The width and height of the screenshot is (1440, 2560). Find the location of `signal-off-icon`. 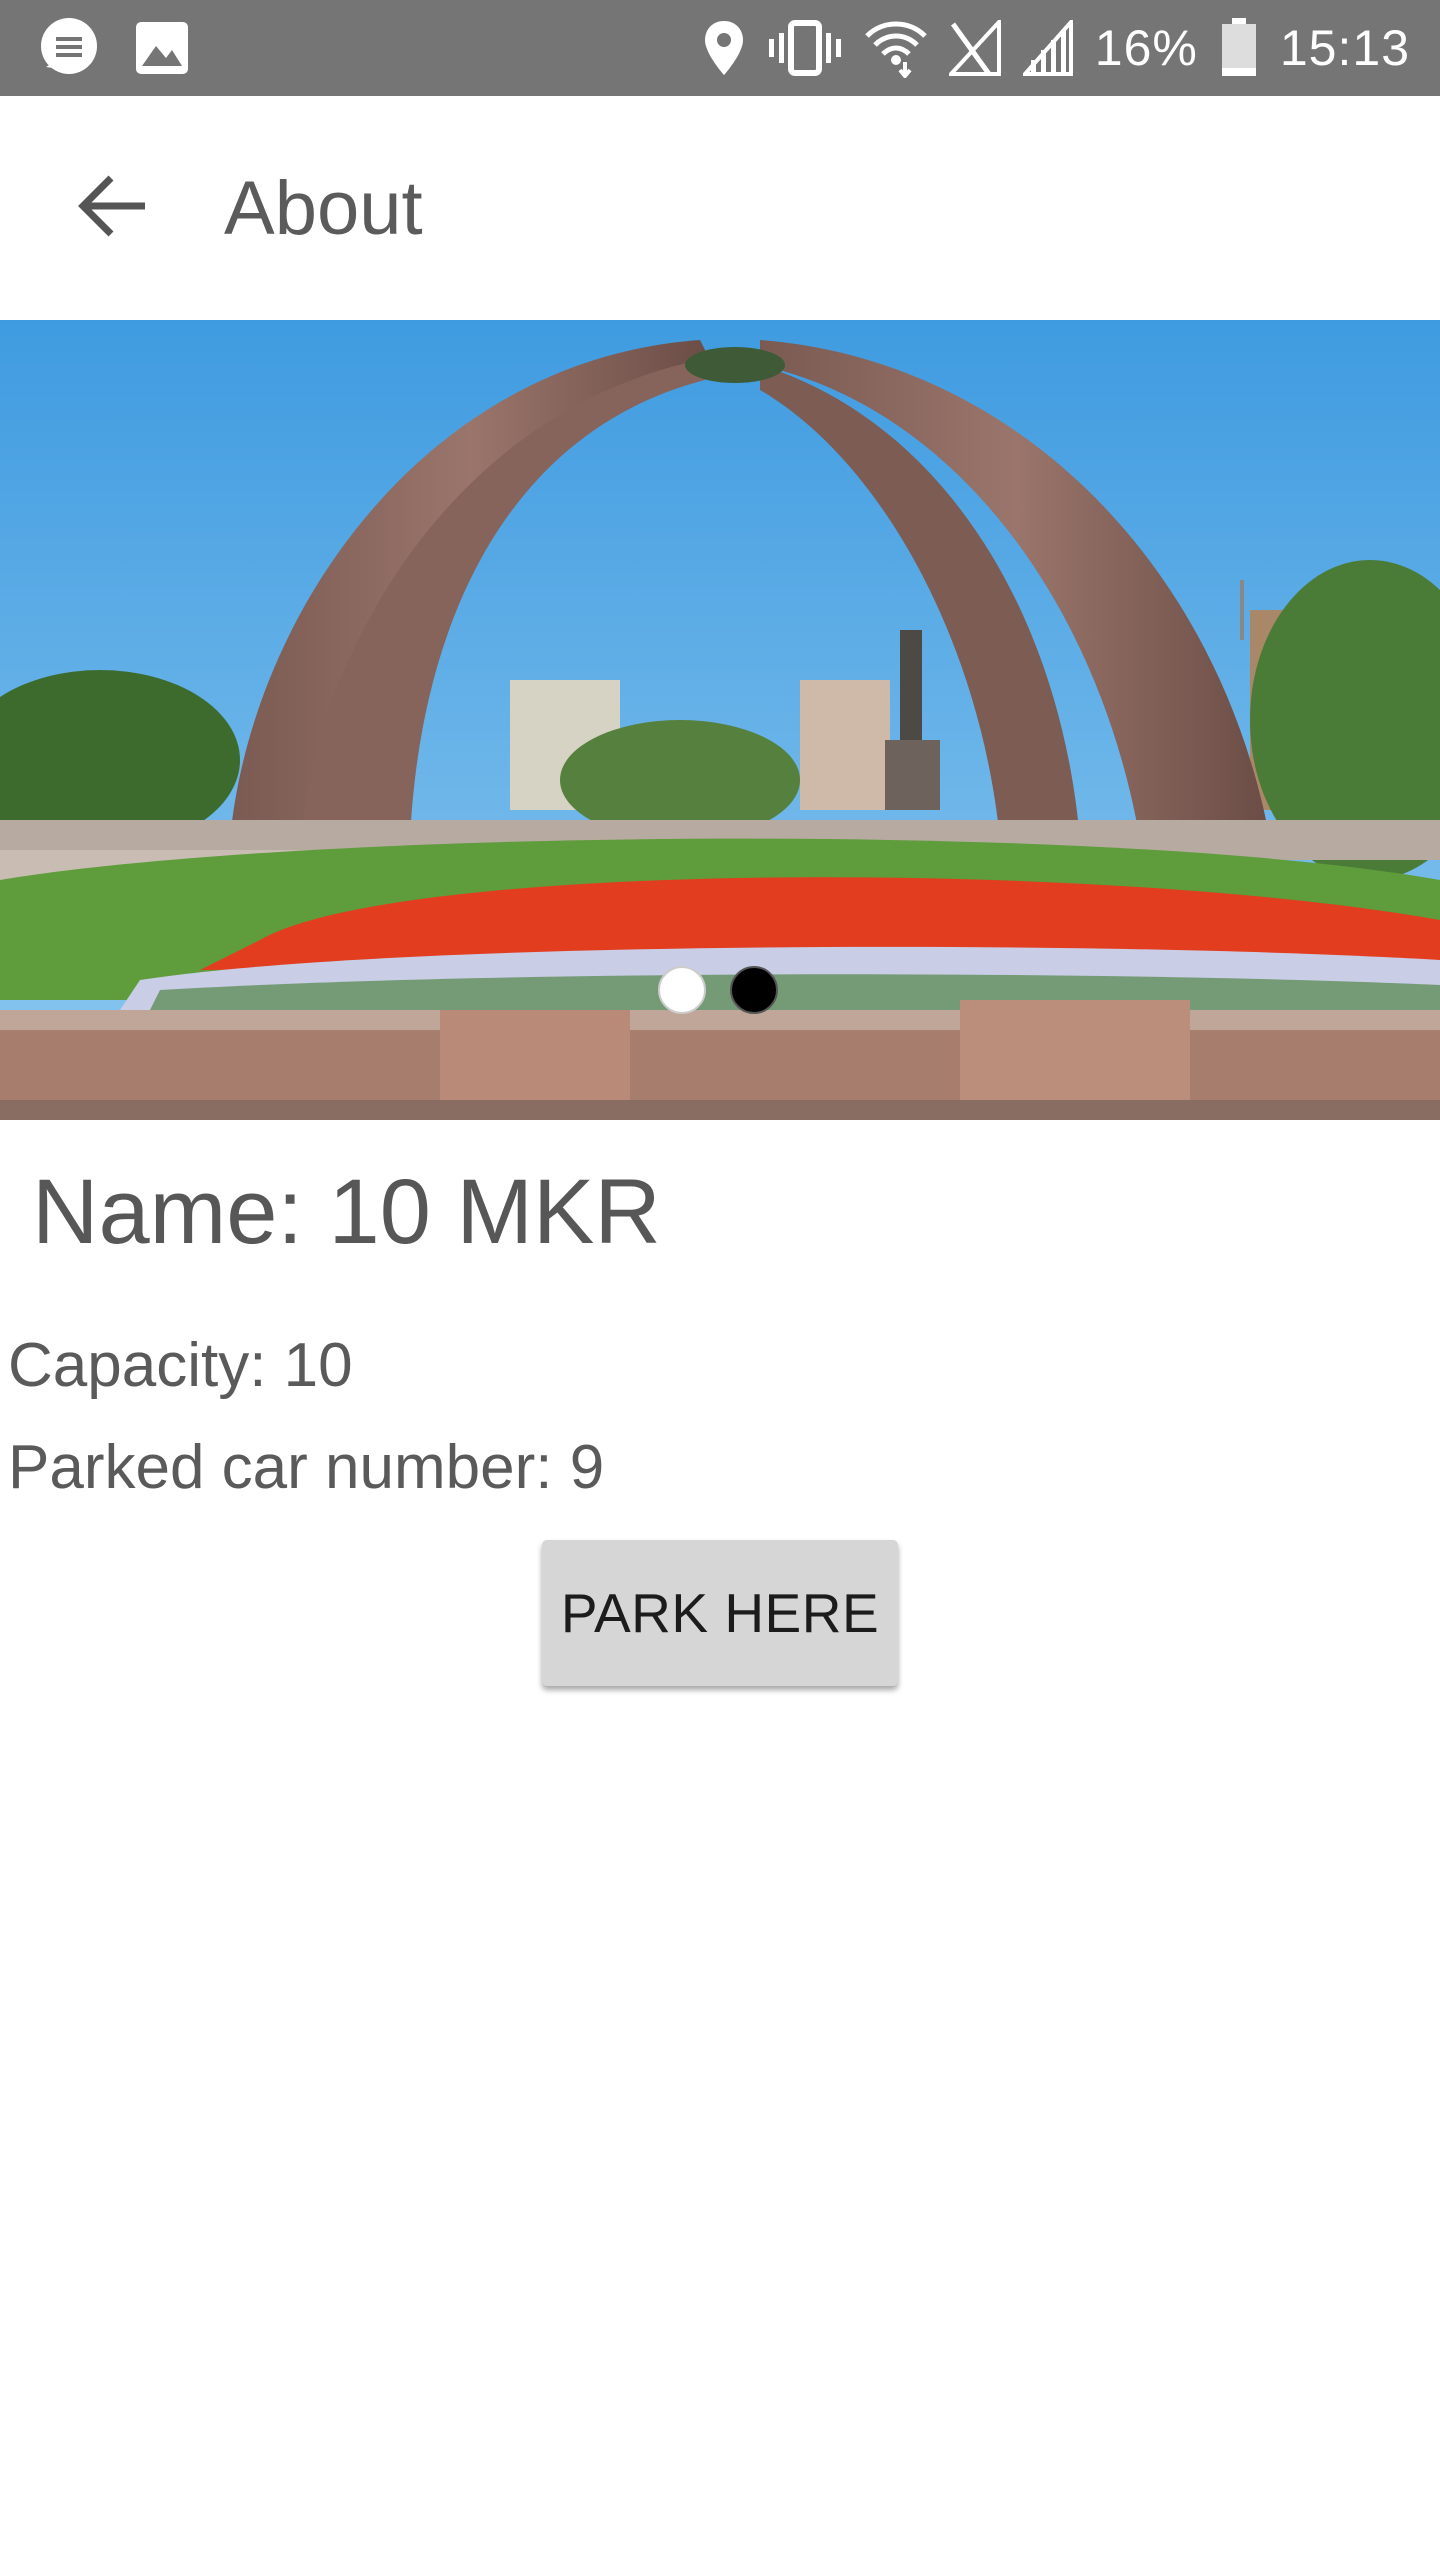

signal-off-icon is located at coordinates (974, 48).